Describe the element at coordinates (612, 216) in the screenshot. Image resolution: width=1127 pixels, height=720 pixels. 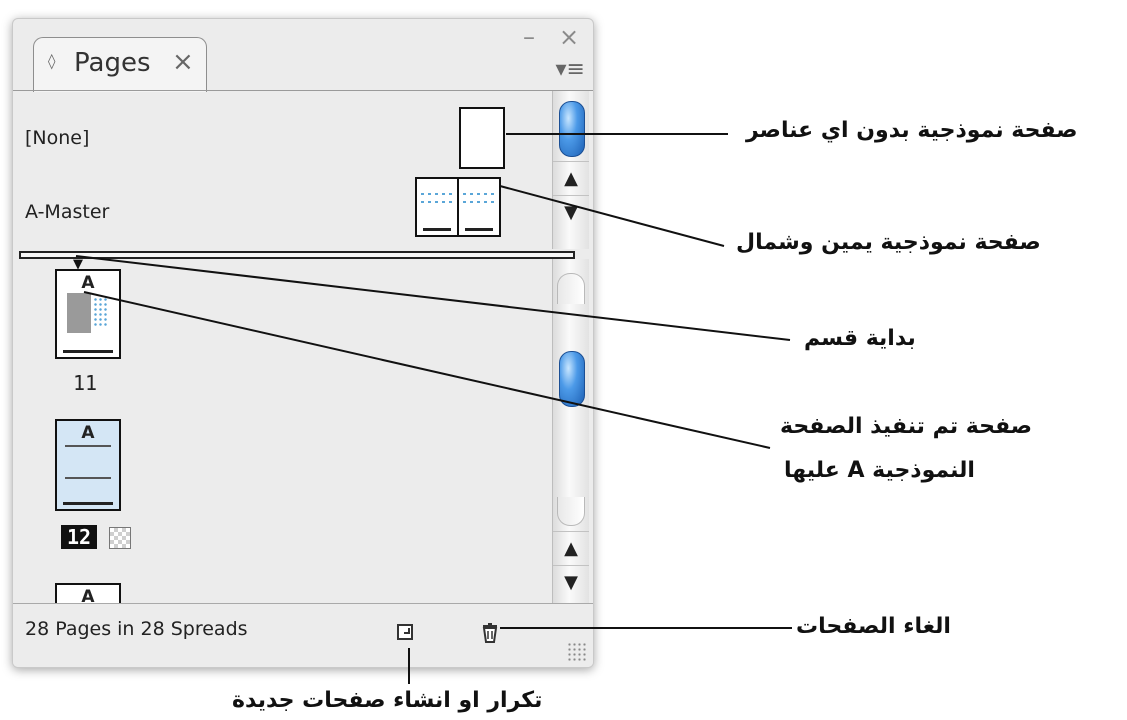
I see `leader-spread-master` at that location.